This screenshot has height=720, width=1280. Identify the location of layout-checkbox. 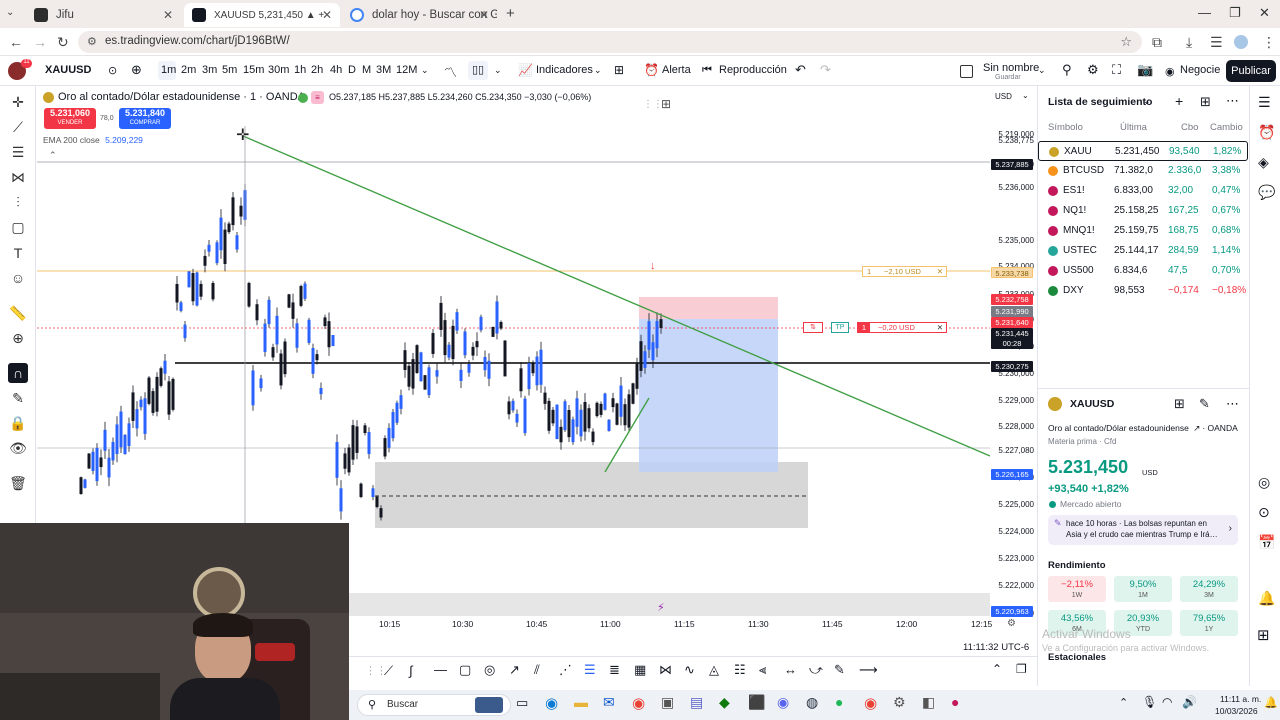
(966, 71).